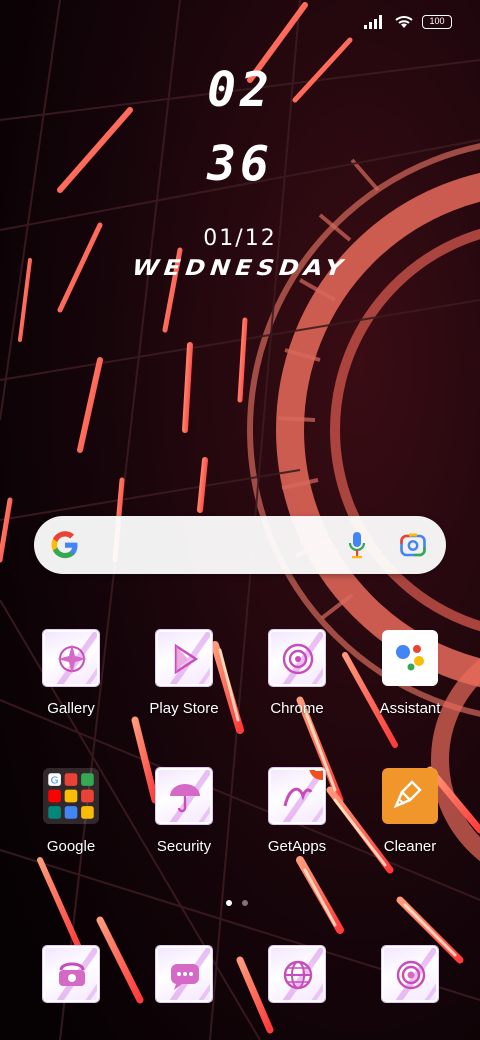 The image size is (480, 1040). I want to click on microphone-icon, so click(357, 545).